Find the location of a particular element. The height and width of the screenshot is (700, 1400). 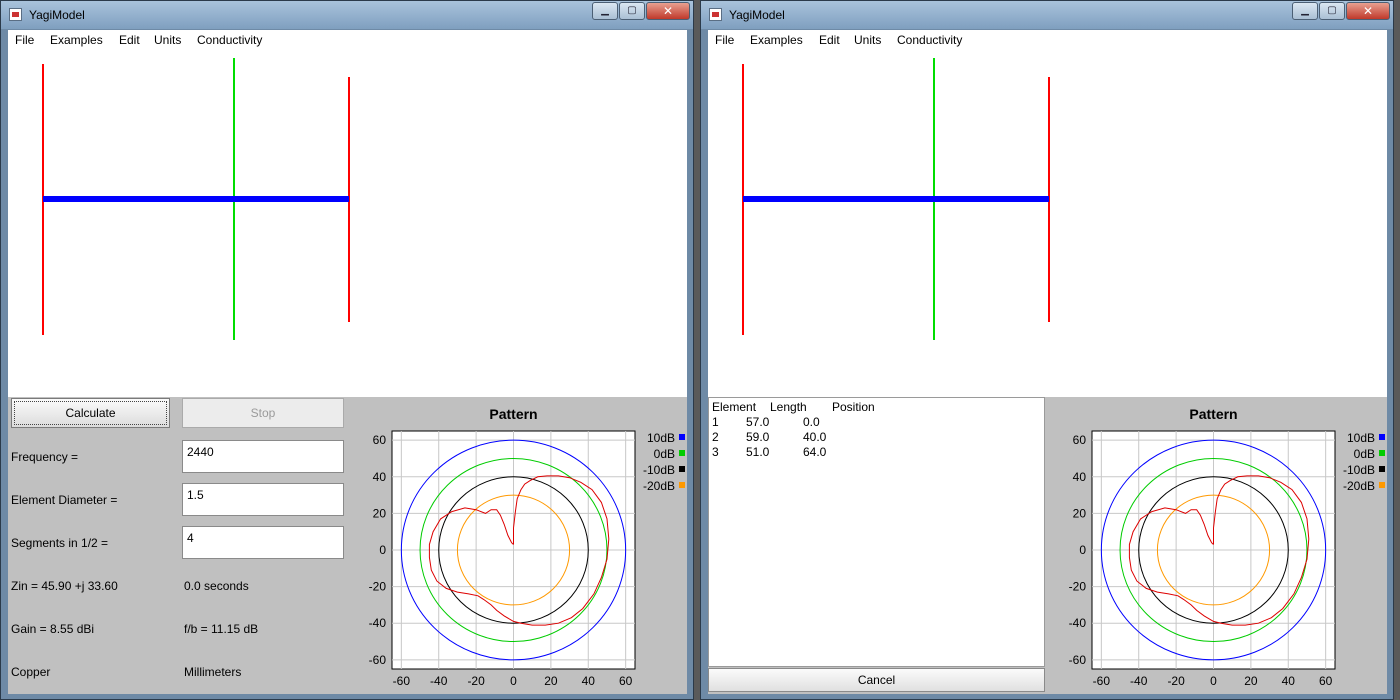

table-row-2-position: 40.0 is located at coordinates (815, 437).